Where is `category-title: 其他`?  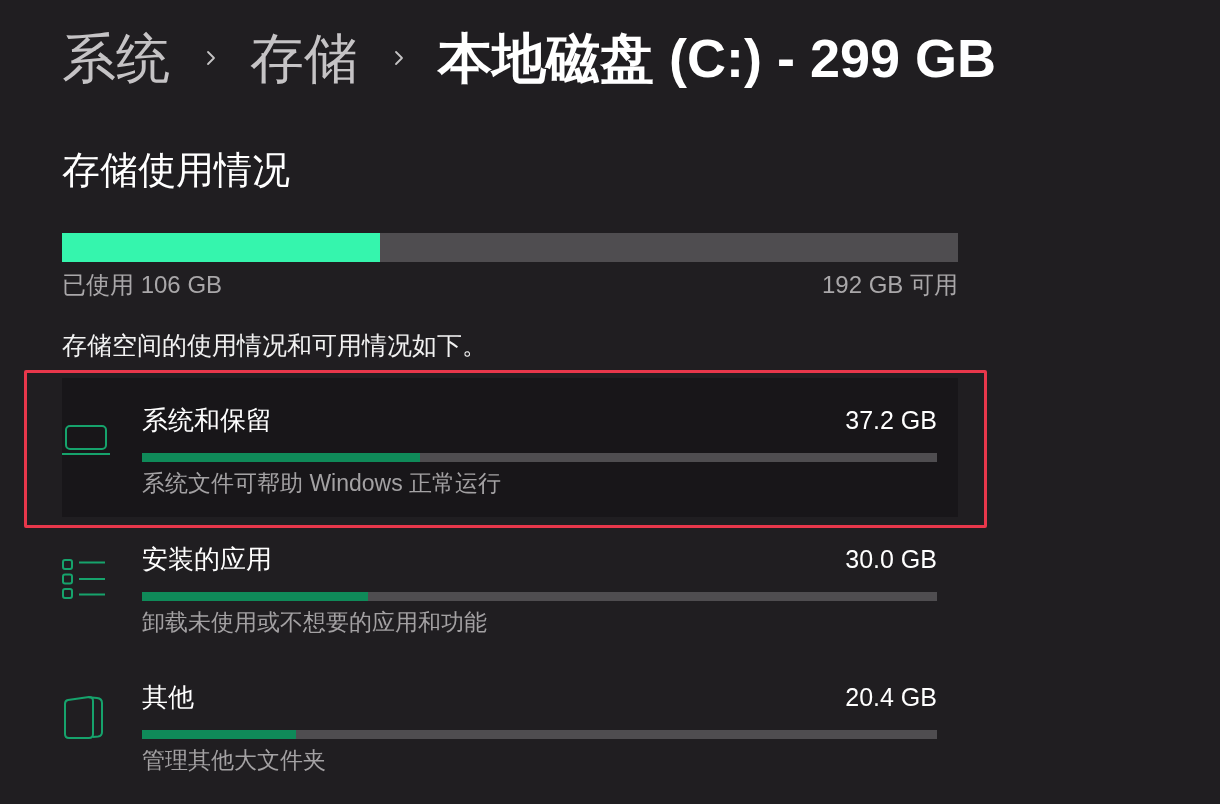 category-title: 其他 is located at coordinates (168, 697).